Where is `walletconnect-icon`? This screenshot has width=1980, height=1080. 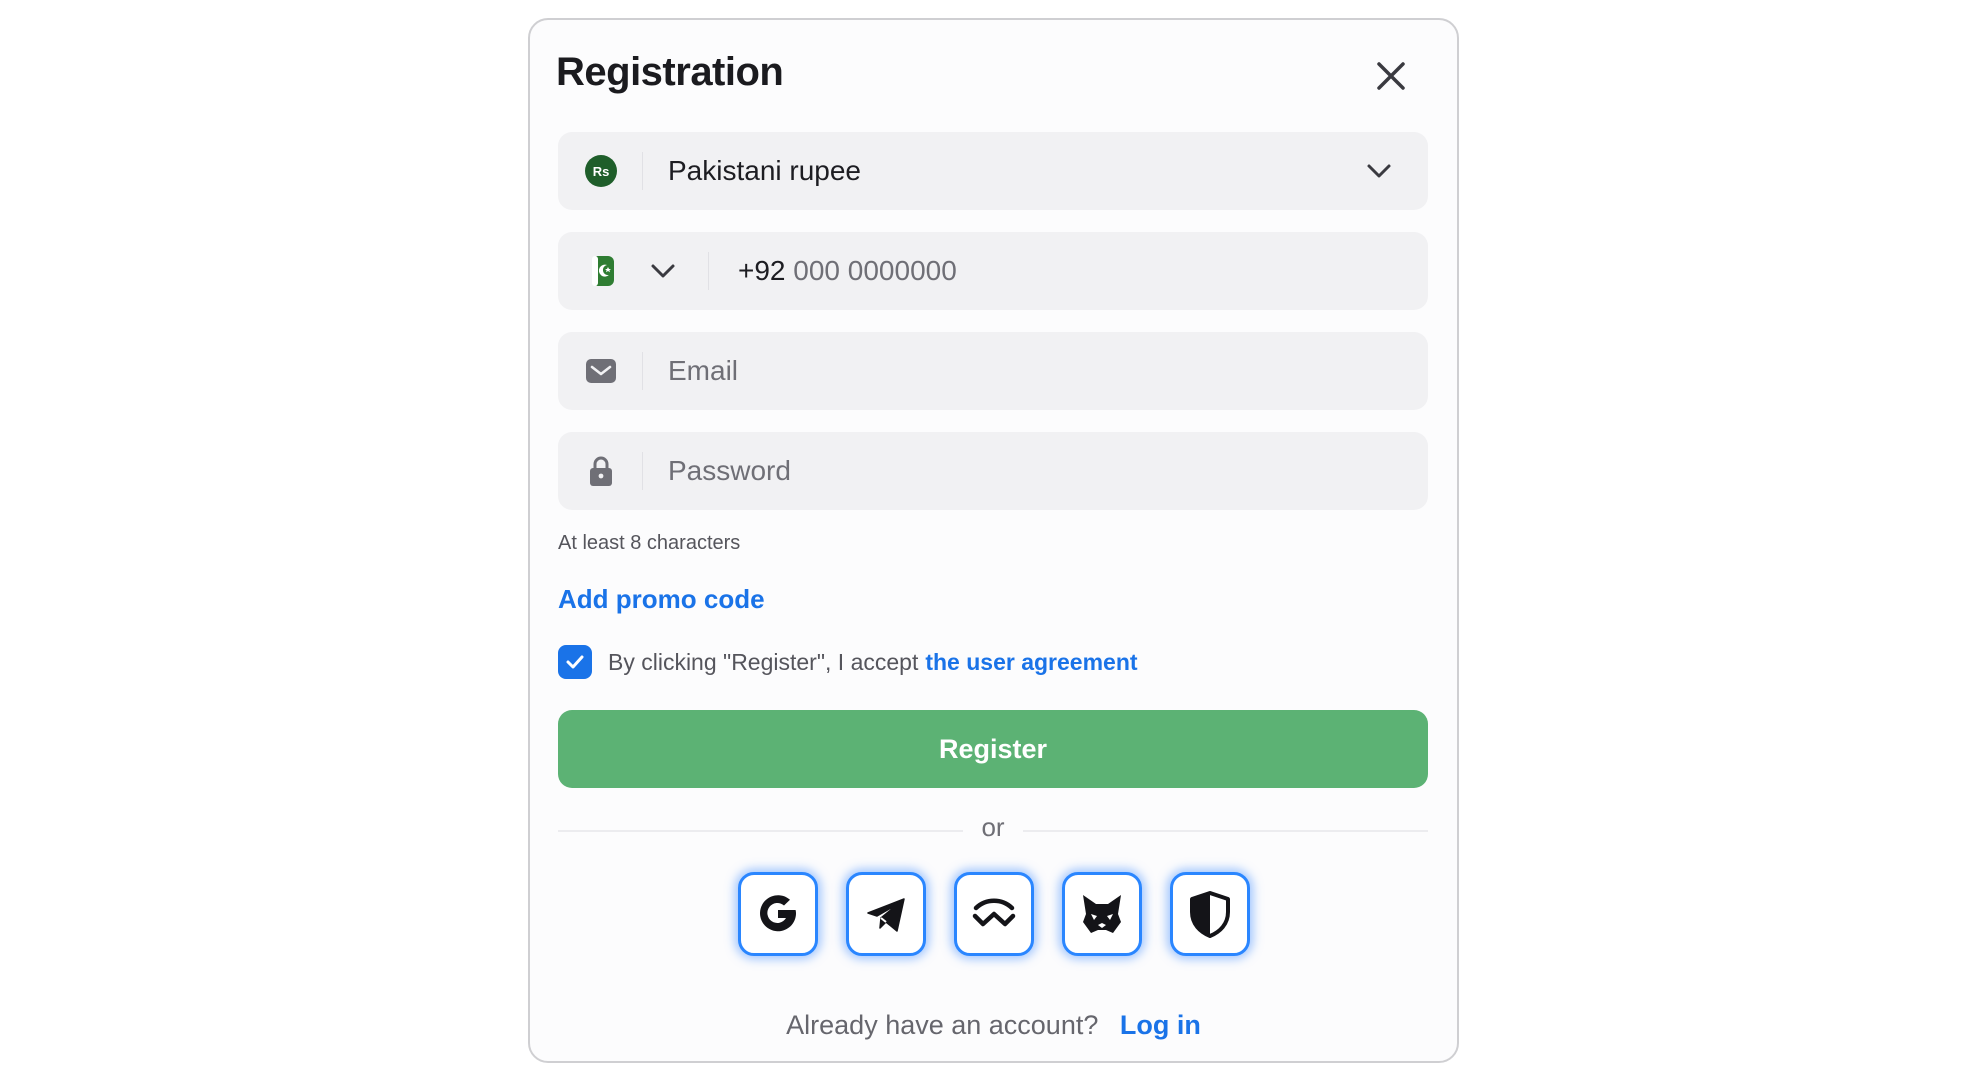
walletconnect-icon is located at coordinates (993, 912).